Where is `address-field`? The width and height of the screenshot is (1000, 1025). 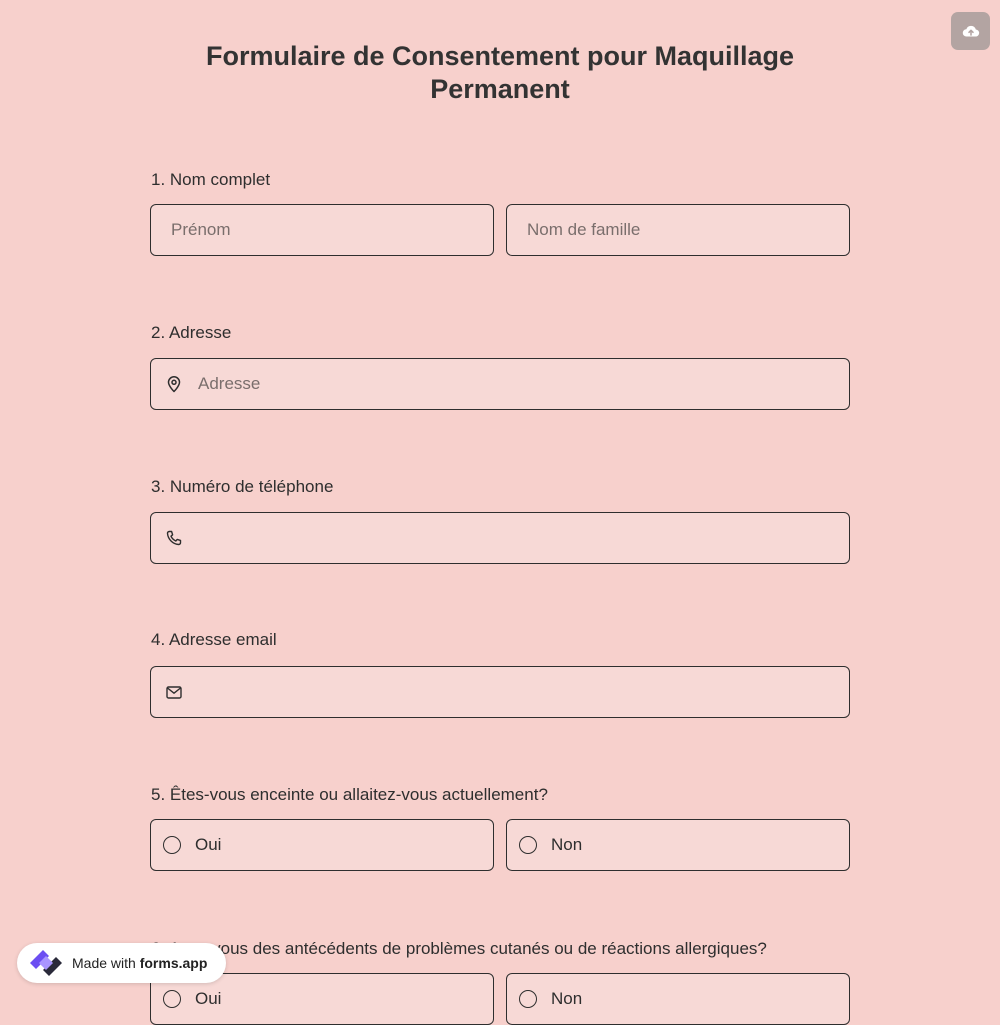
address-field is located at coordinates (500, 384).